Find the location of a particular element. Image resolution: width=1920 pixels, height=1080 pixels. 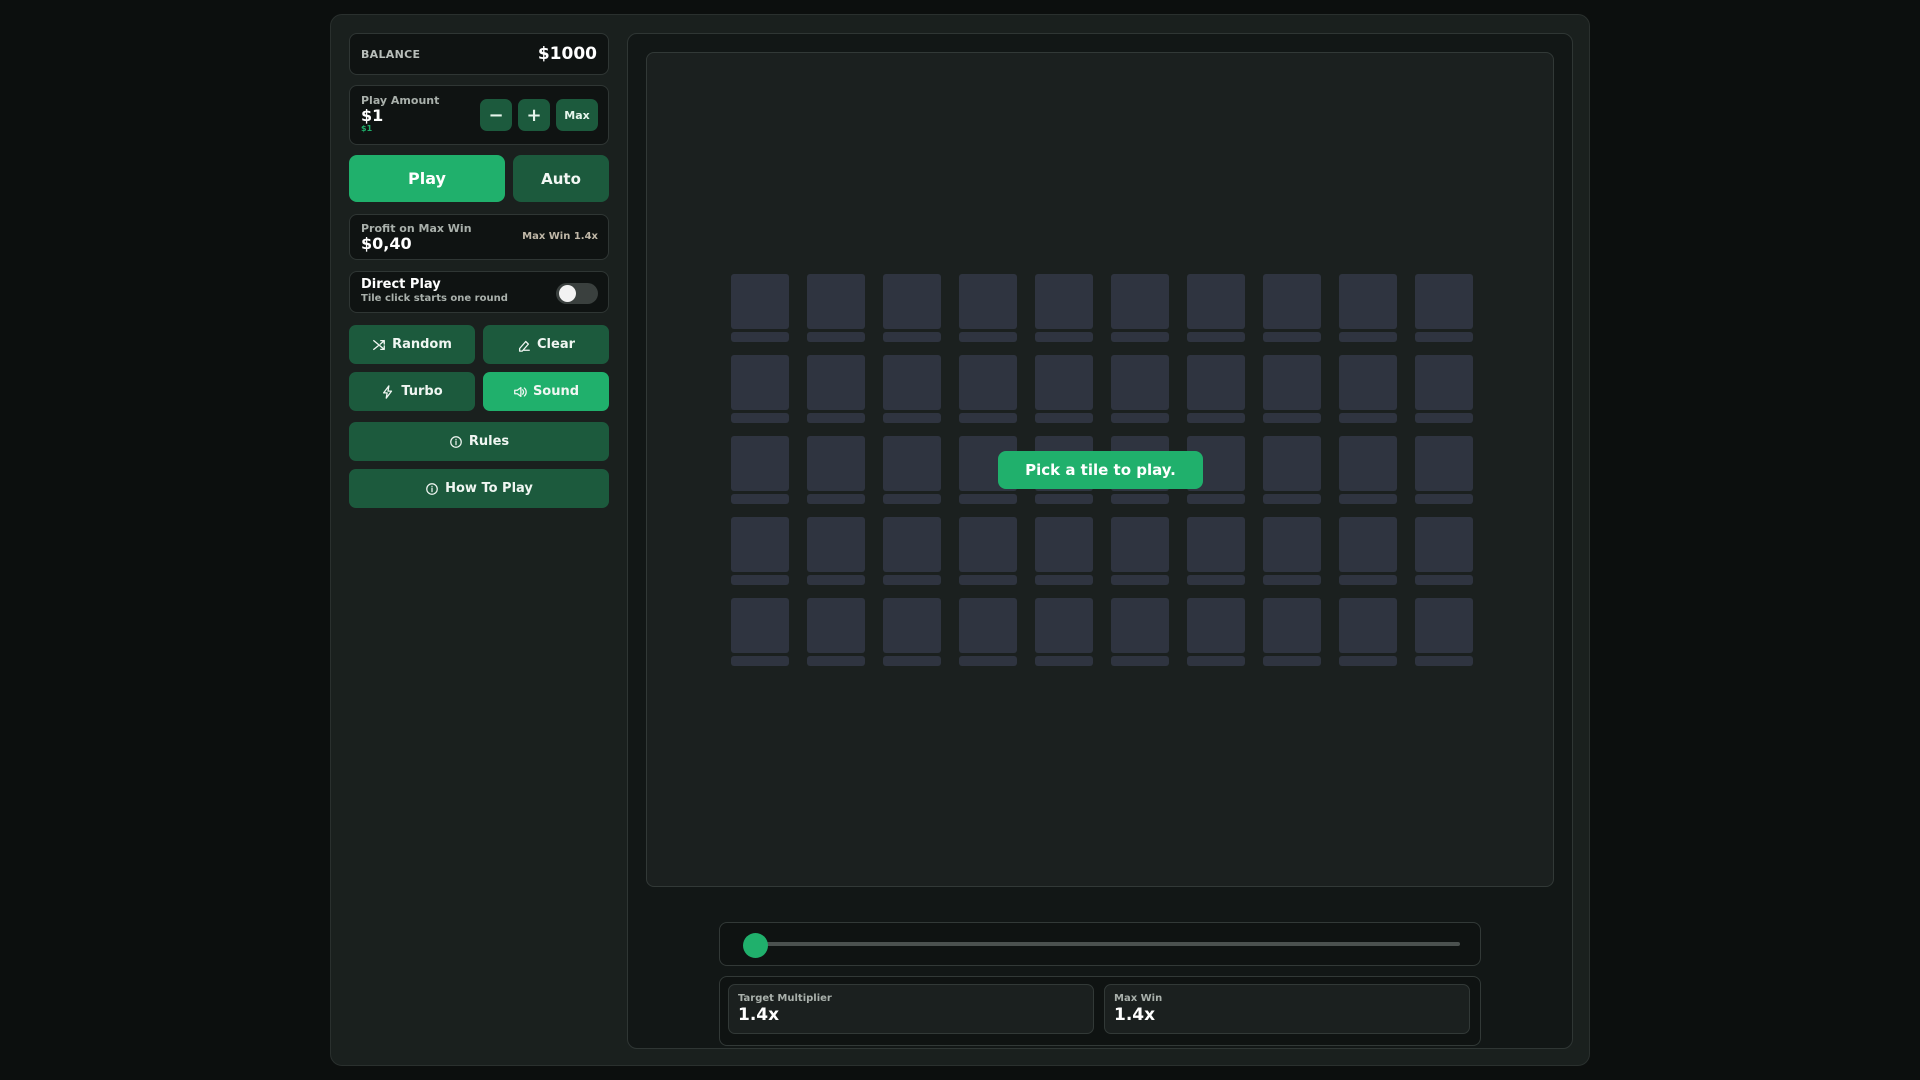

random-button: Random is located at coordinates (412, 344).